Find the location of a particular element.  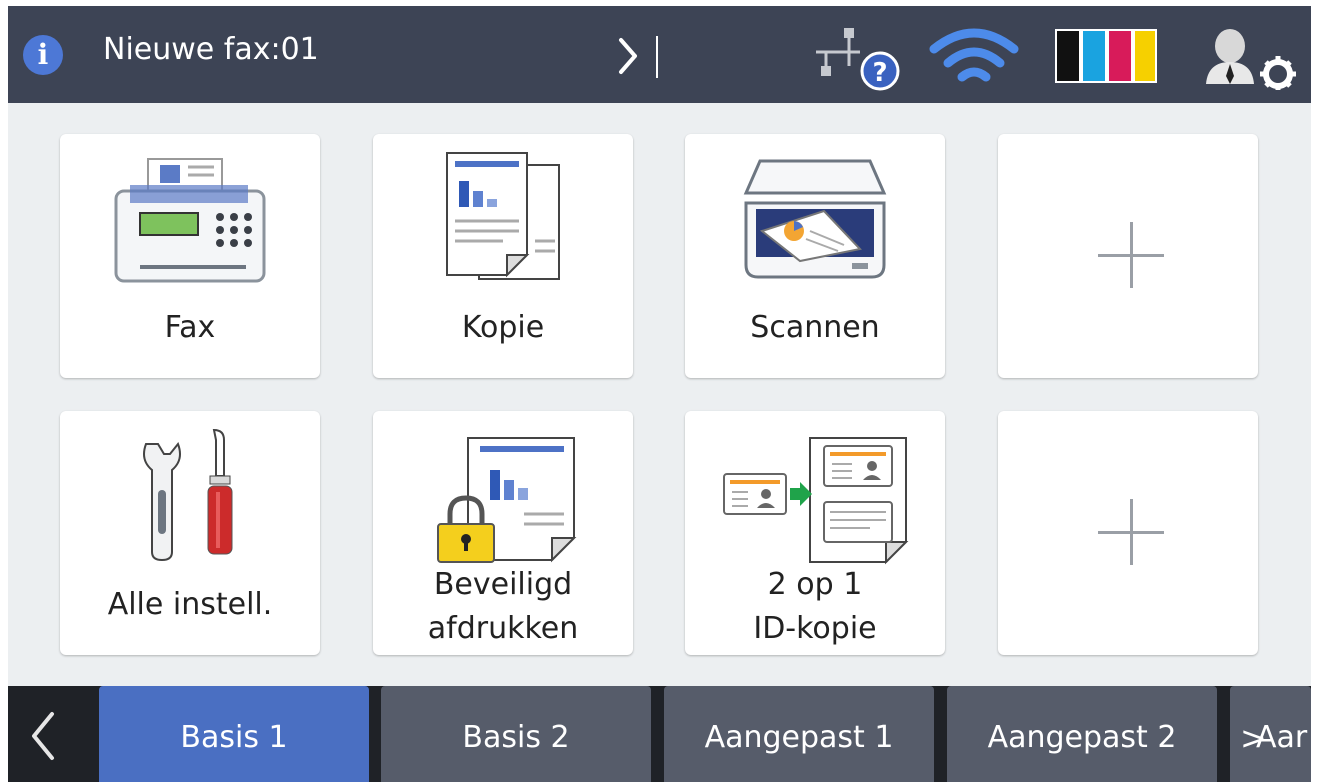

tab-prev-arrow-icon is located at coordinates (42, 736).